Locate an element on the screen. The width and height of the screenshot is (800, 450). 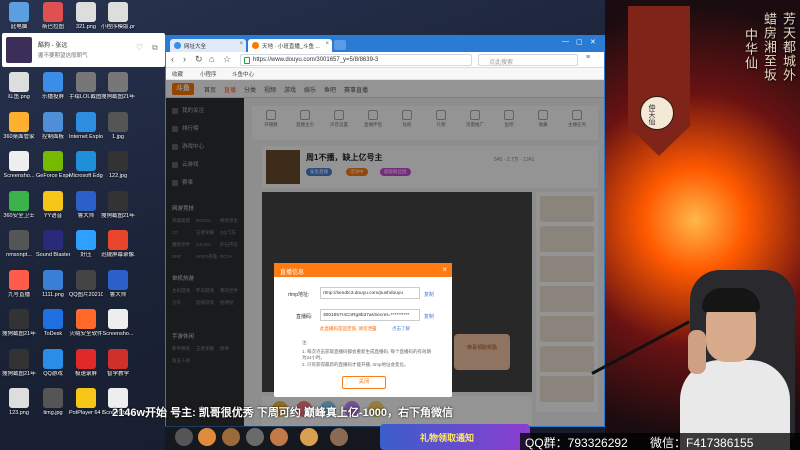
search-input: 点此搜索 is located at coordinates (528, 60).